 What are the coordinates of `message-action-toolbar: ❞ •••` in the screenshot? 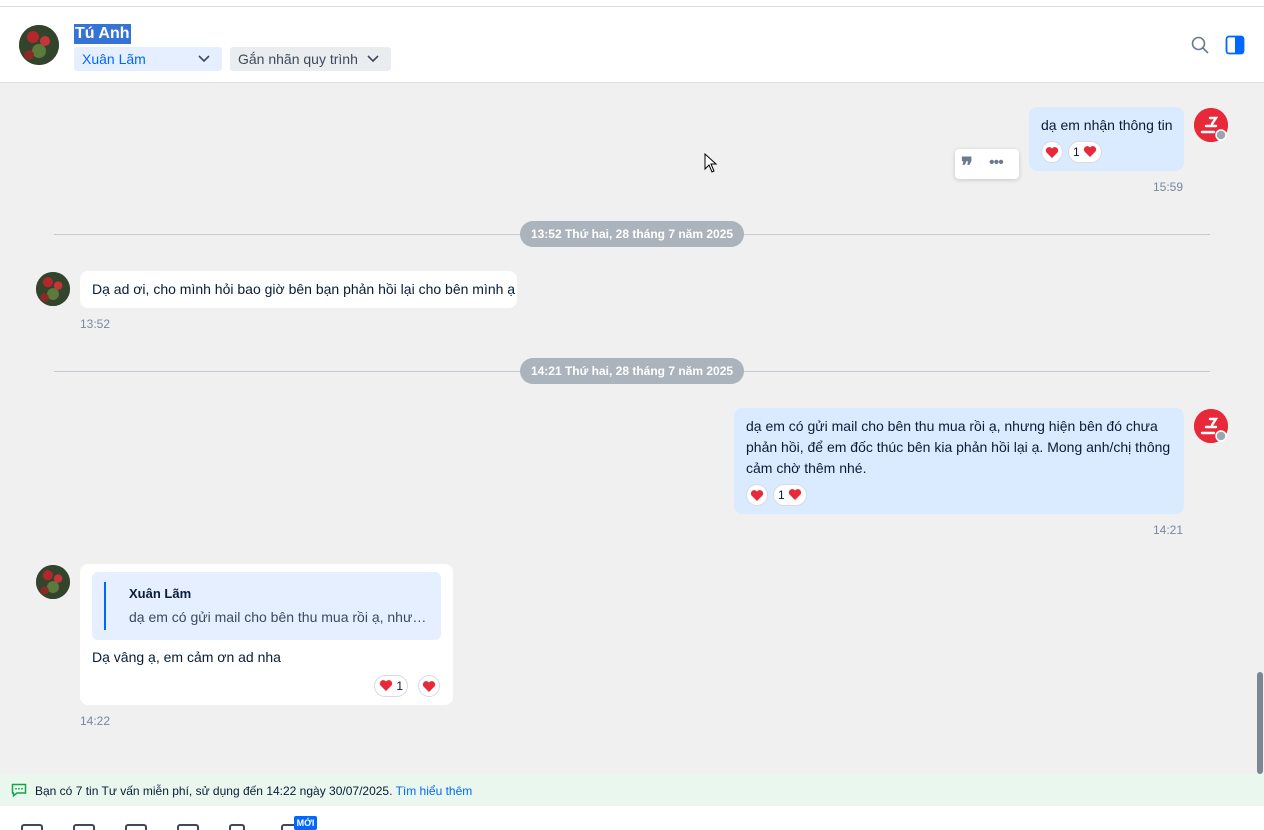 It's located at (987, 164).